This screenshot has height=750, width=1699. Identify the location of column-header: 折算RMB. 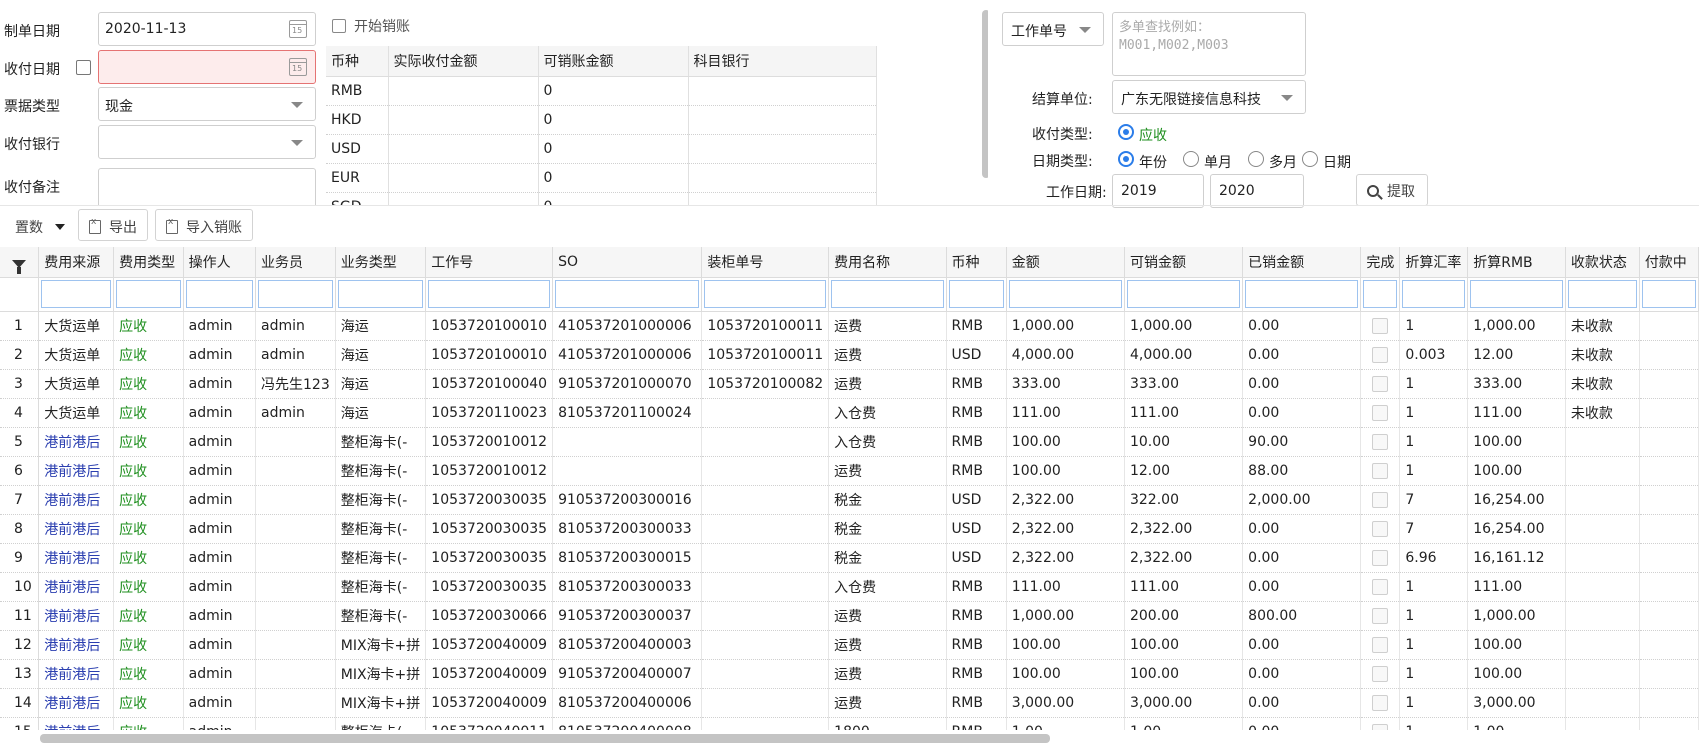
(1516, 262).